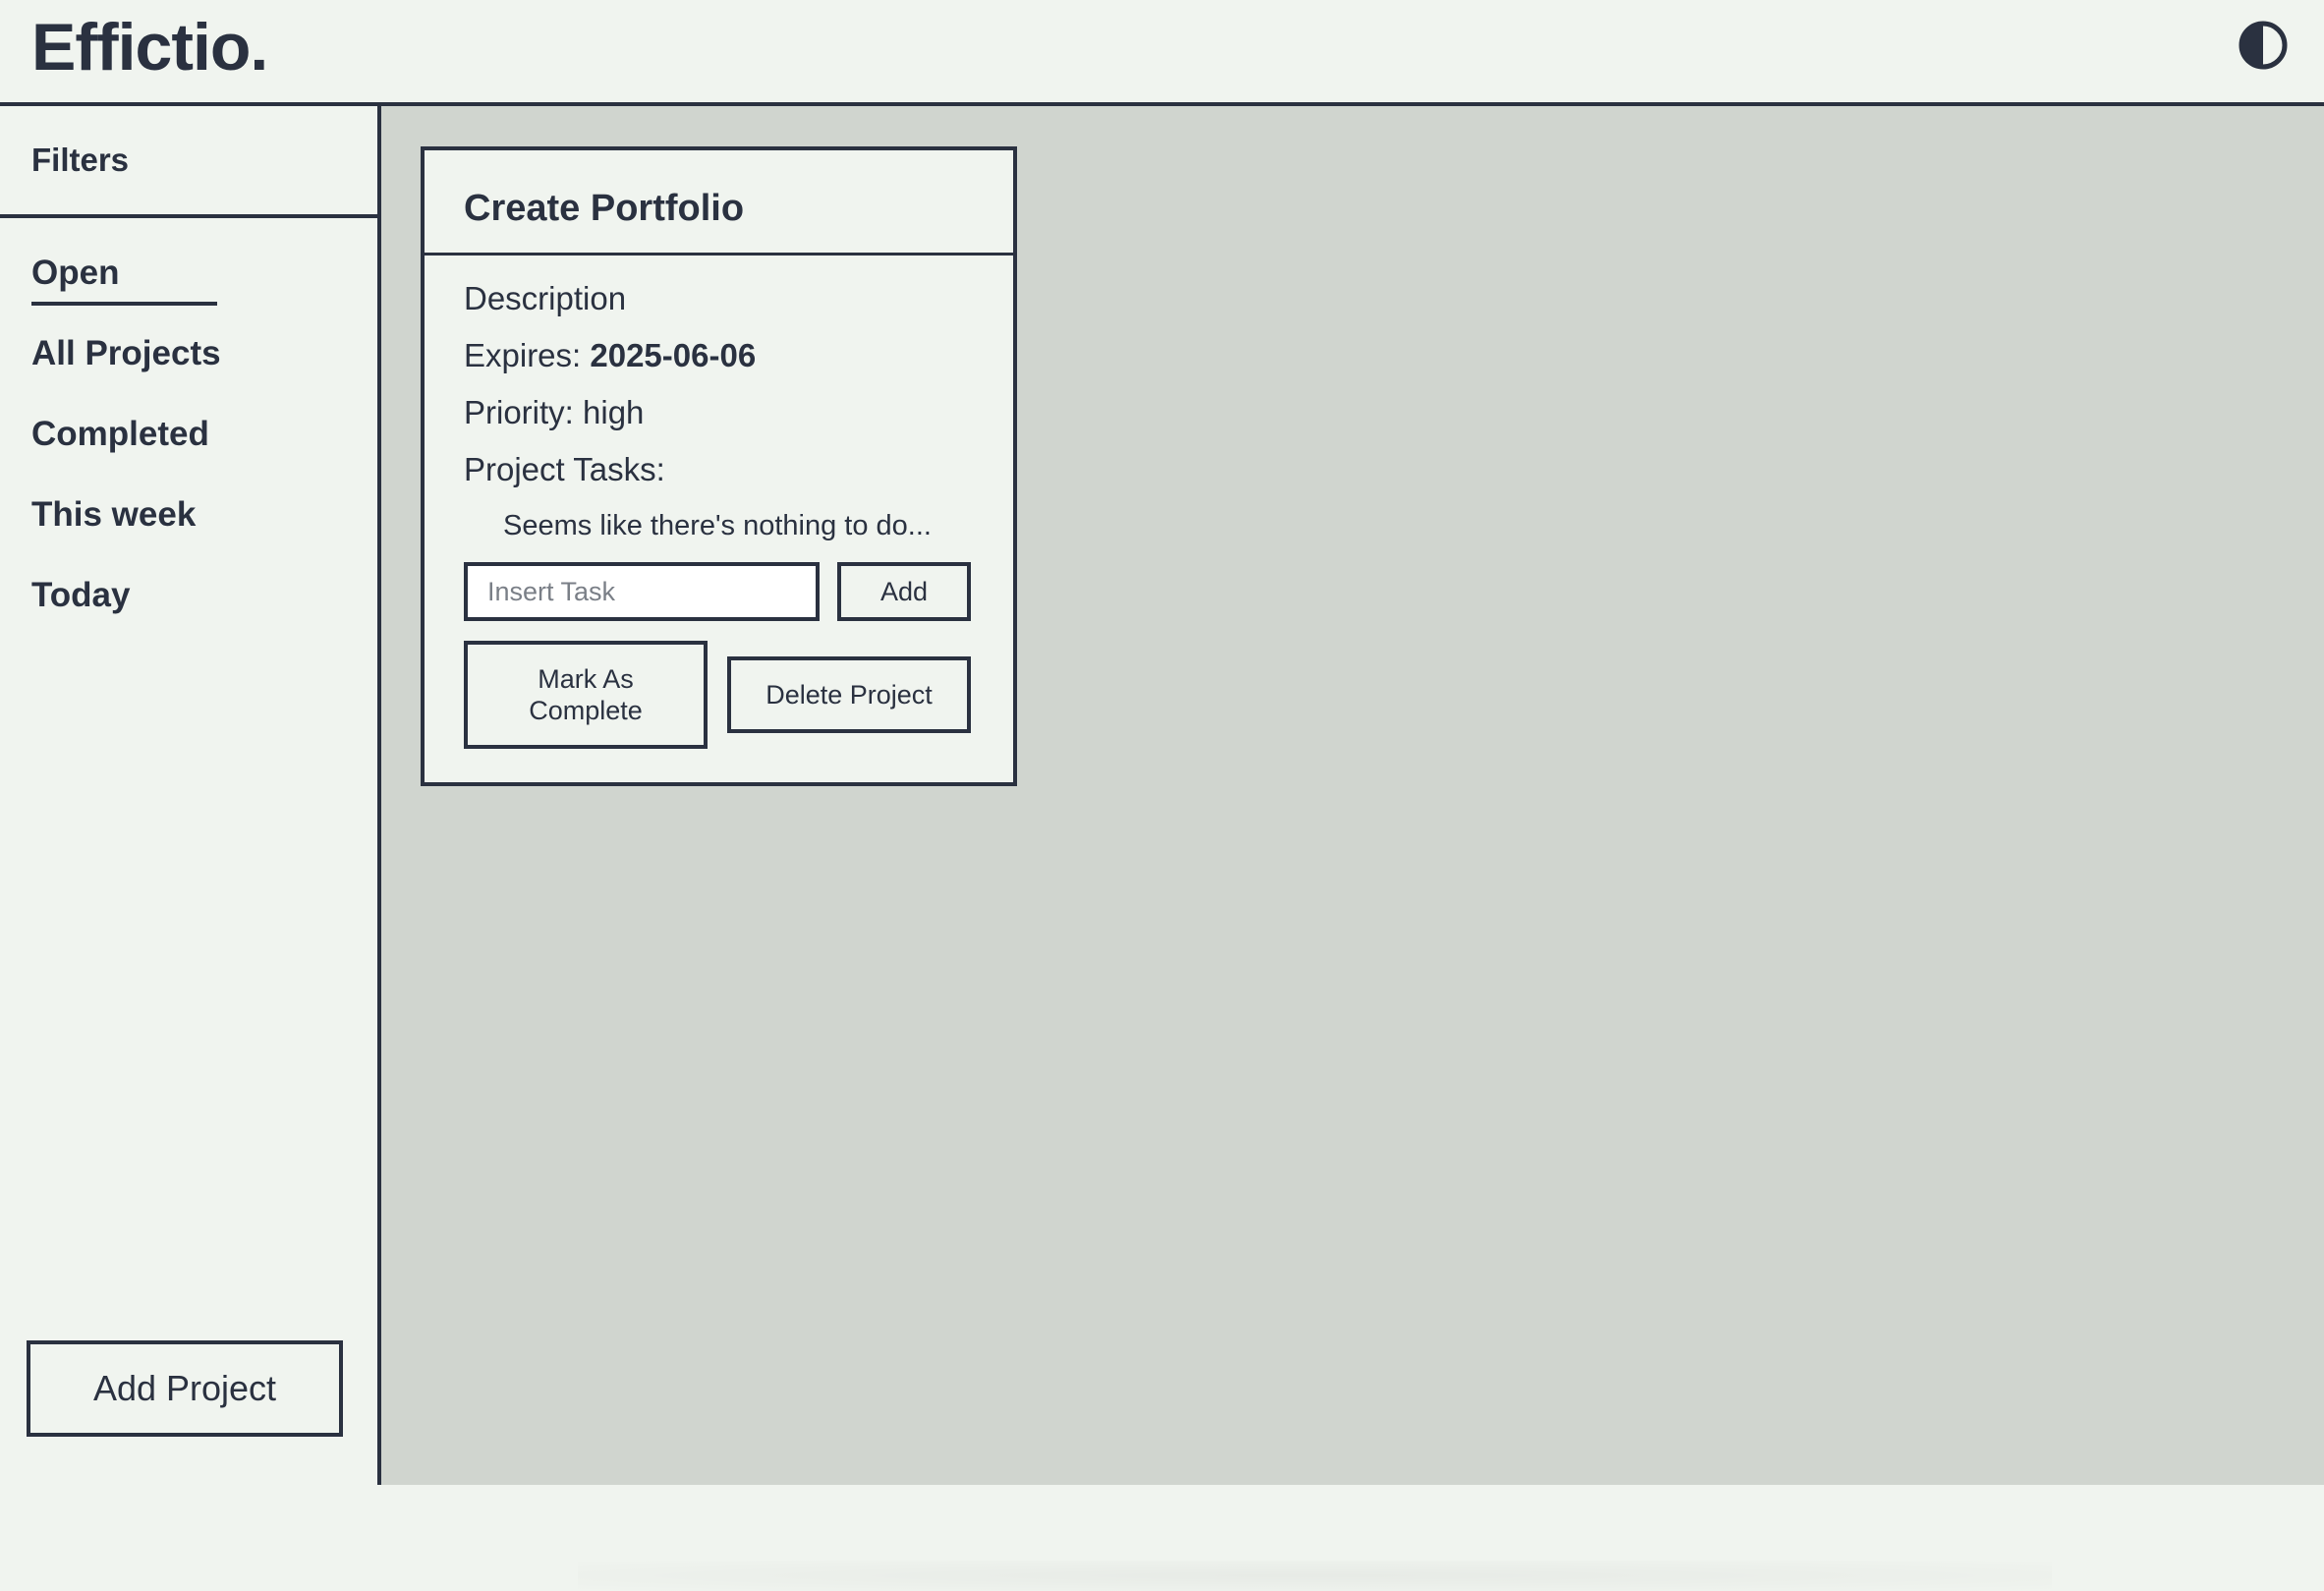  Describe the element at coordinates (546, 298) in the screenshot. I see `project-description: Description` at that location.